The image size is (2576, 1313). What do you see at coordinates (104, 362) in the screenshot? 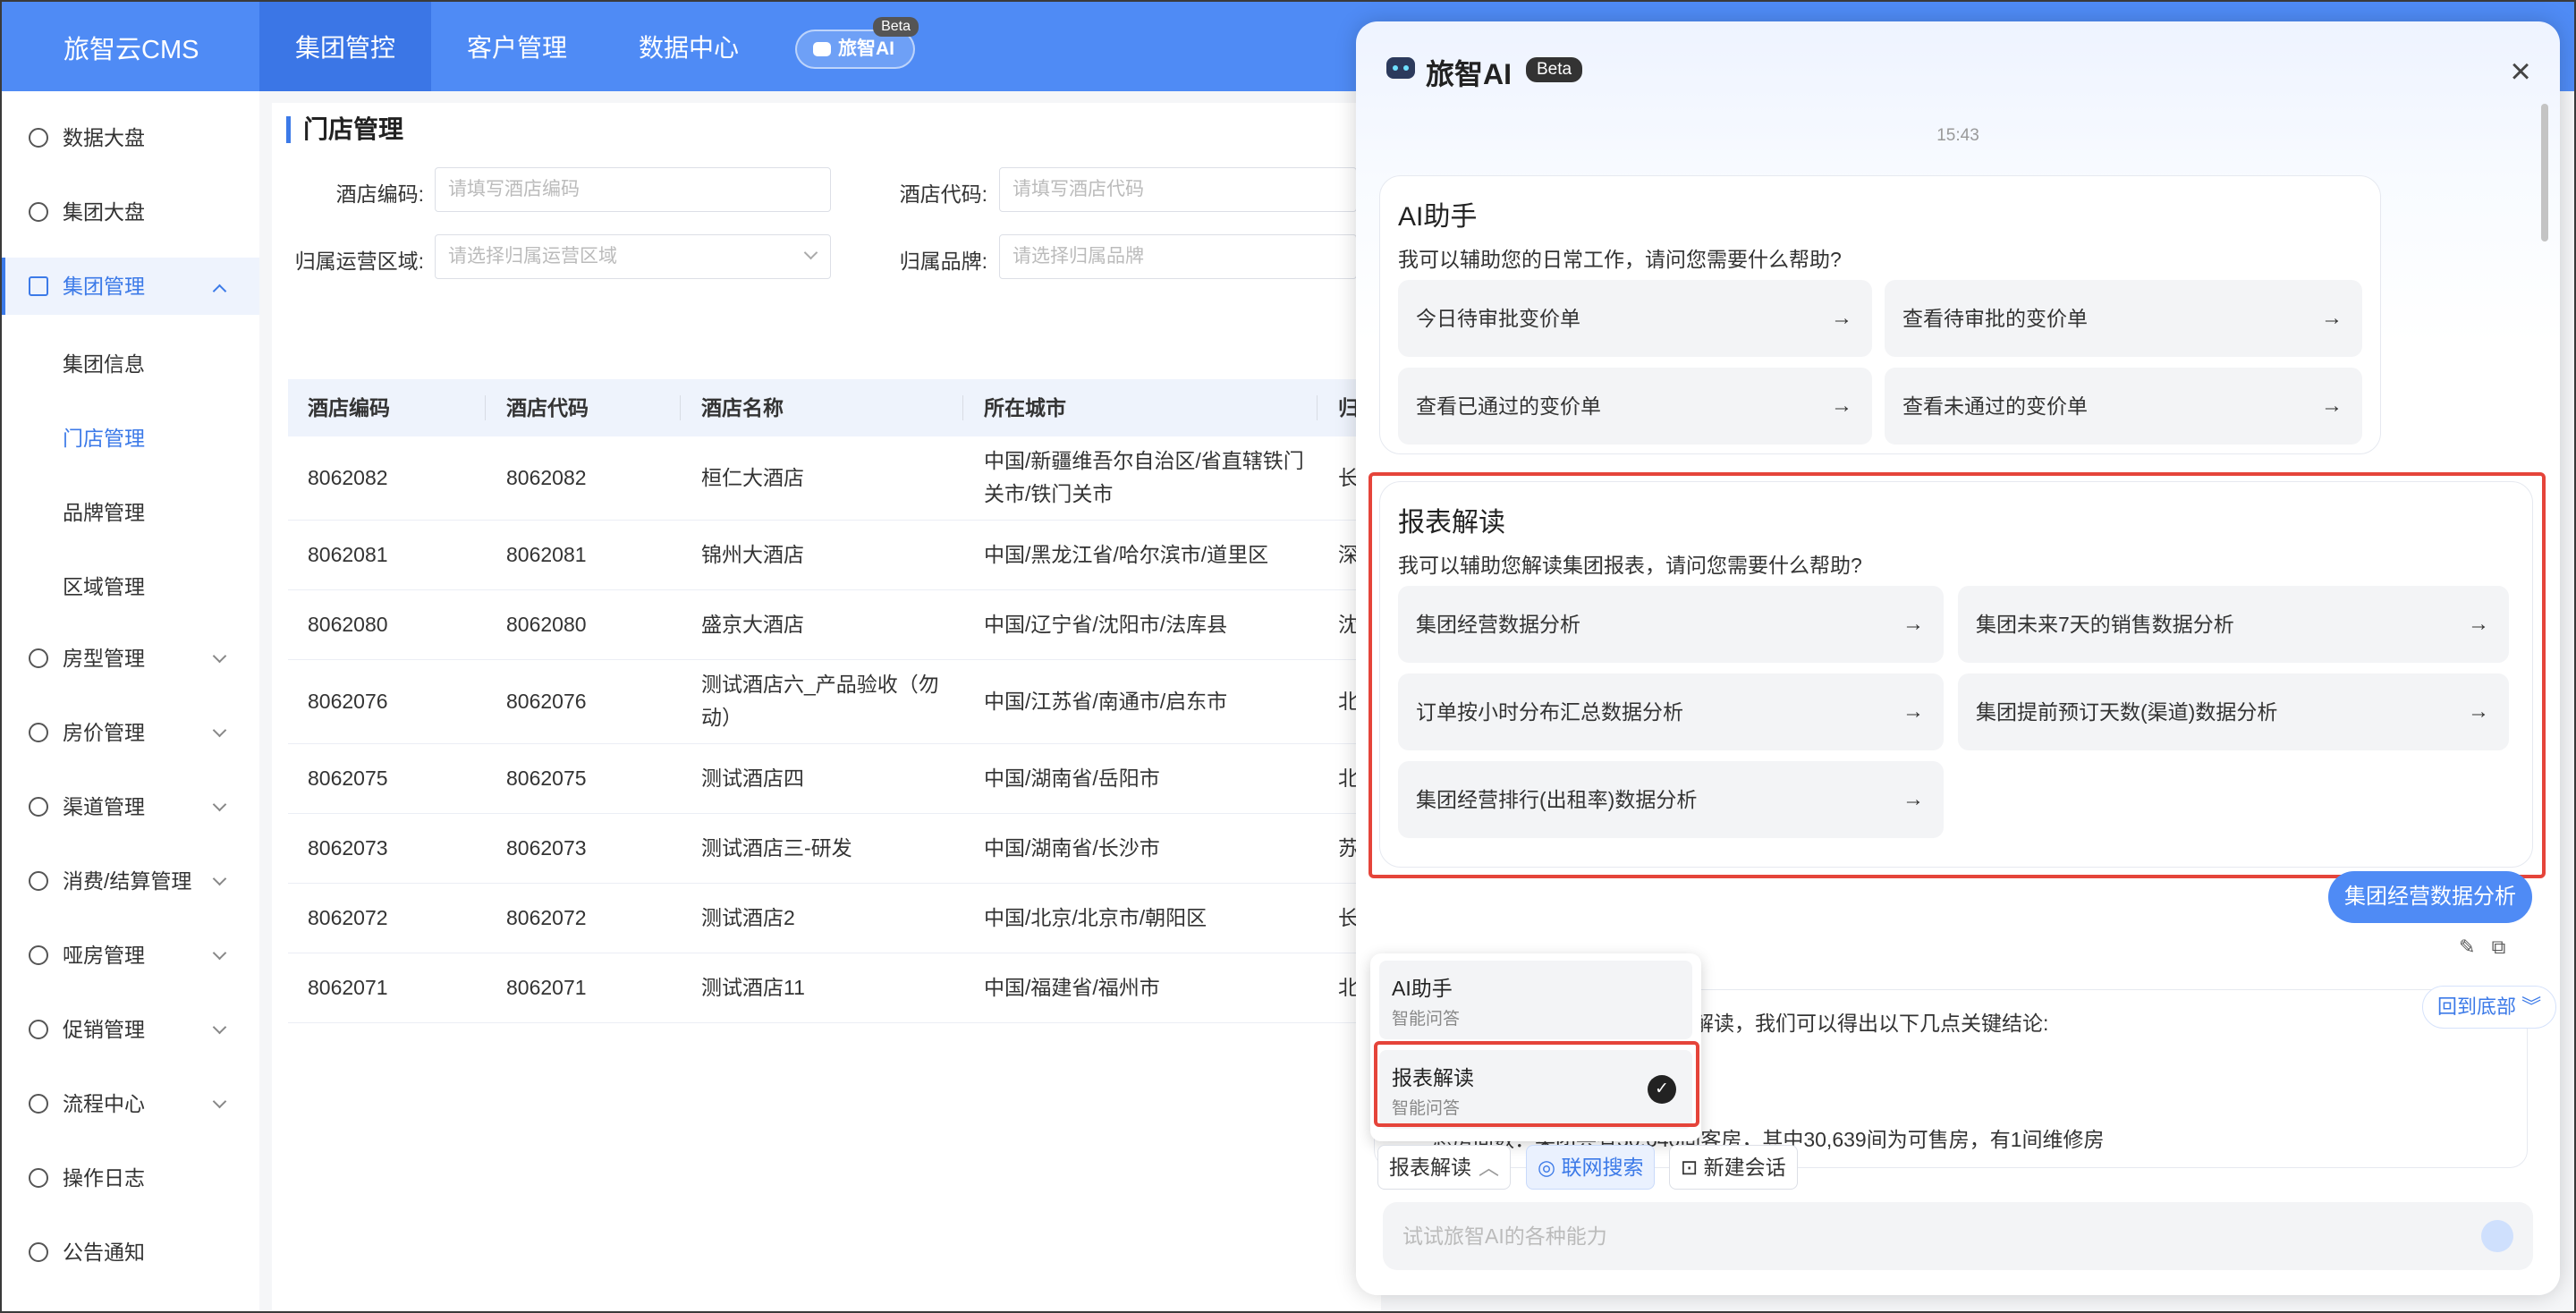
I see `sidebar-subitem-group-info: 集团信息` at bounding box center [104, 362].